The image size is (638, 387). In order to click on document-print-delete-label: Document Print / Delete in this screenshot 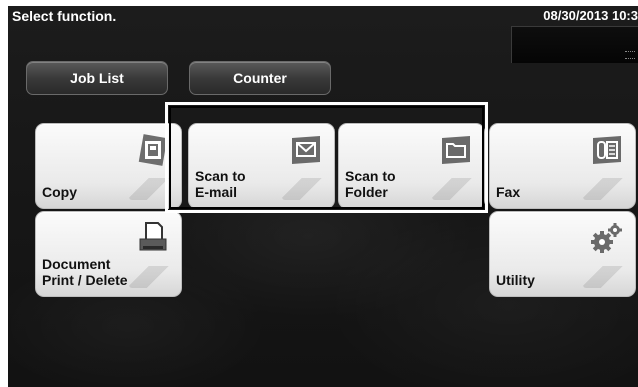, I will do `click(85, 272)`.